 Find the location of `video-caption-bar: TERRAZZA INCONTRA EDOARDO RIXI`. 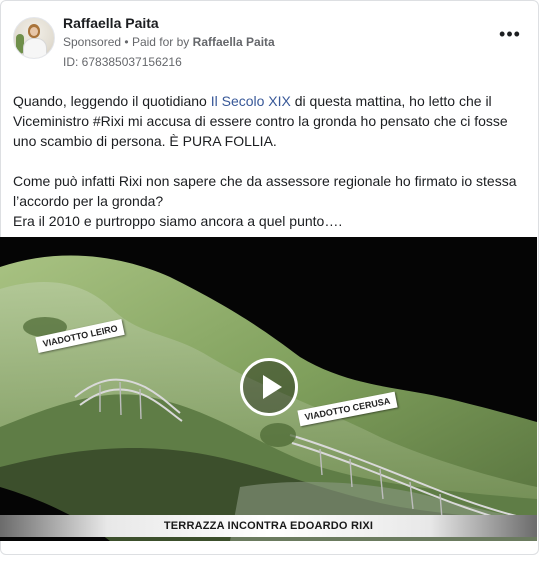

video-caption-bar: TERRAZZA INCONTRA EDOARDO RIXI is located at coordinates (268, 526).